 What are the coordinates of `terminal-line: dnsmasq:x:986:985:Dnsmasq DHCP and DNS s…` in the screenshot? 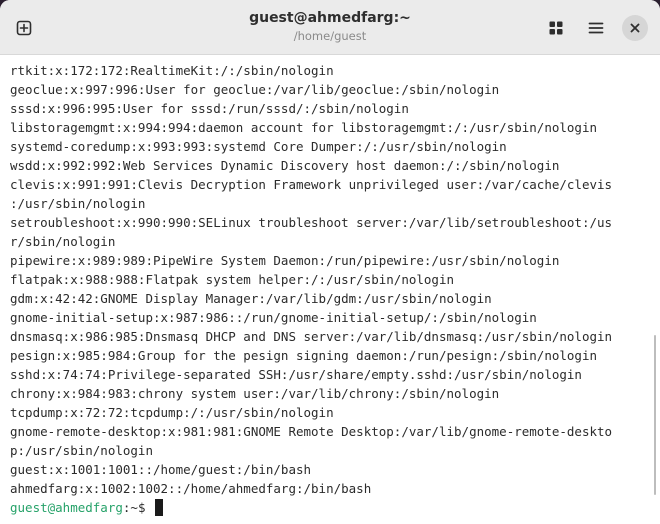 It's located at (311, 336).